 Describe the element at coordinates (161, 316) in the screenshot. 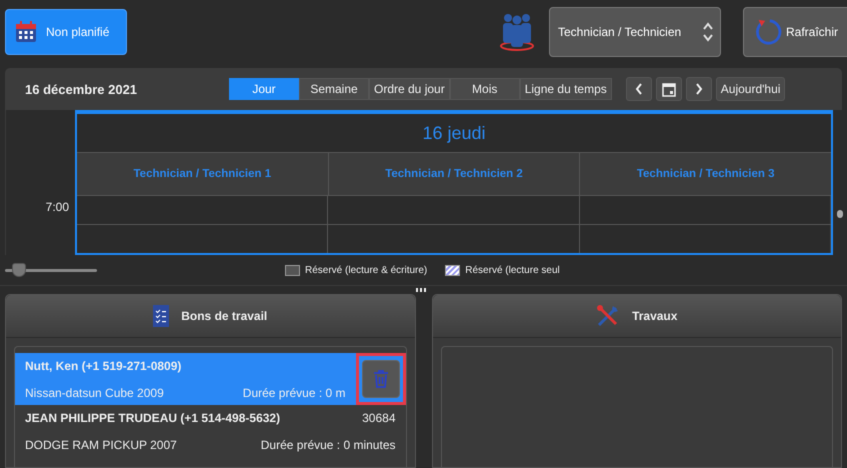

I see `checklist-icon` at that location.